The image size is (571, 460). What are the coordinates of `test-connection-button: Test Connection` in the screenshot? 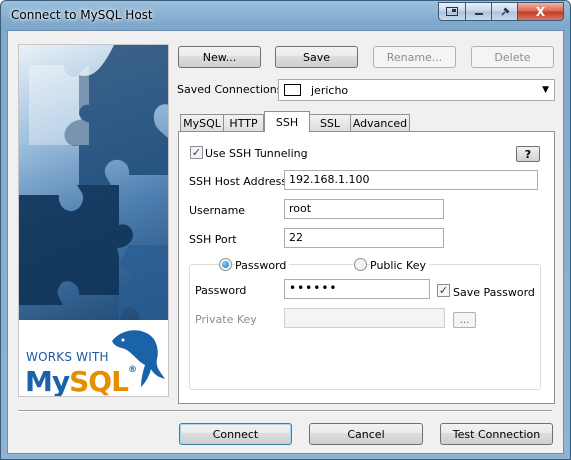 It's located at (496, 434).